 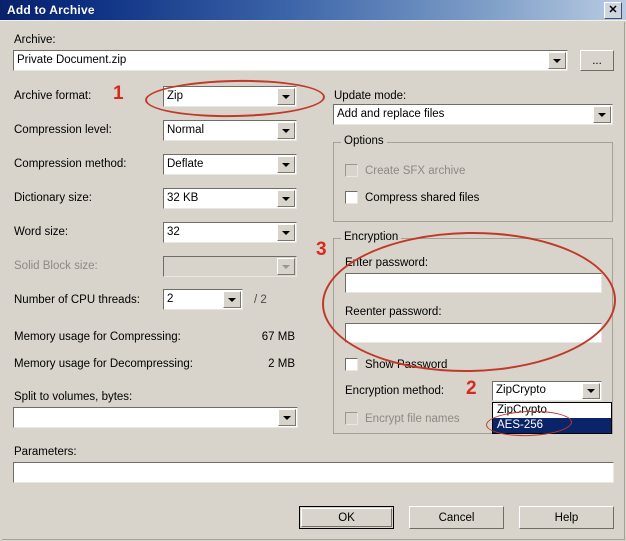 What do you see at coordinates (613, 10) in the screenshot?
I see `close-icon: ✕` at bounding box center [613, 10].